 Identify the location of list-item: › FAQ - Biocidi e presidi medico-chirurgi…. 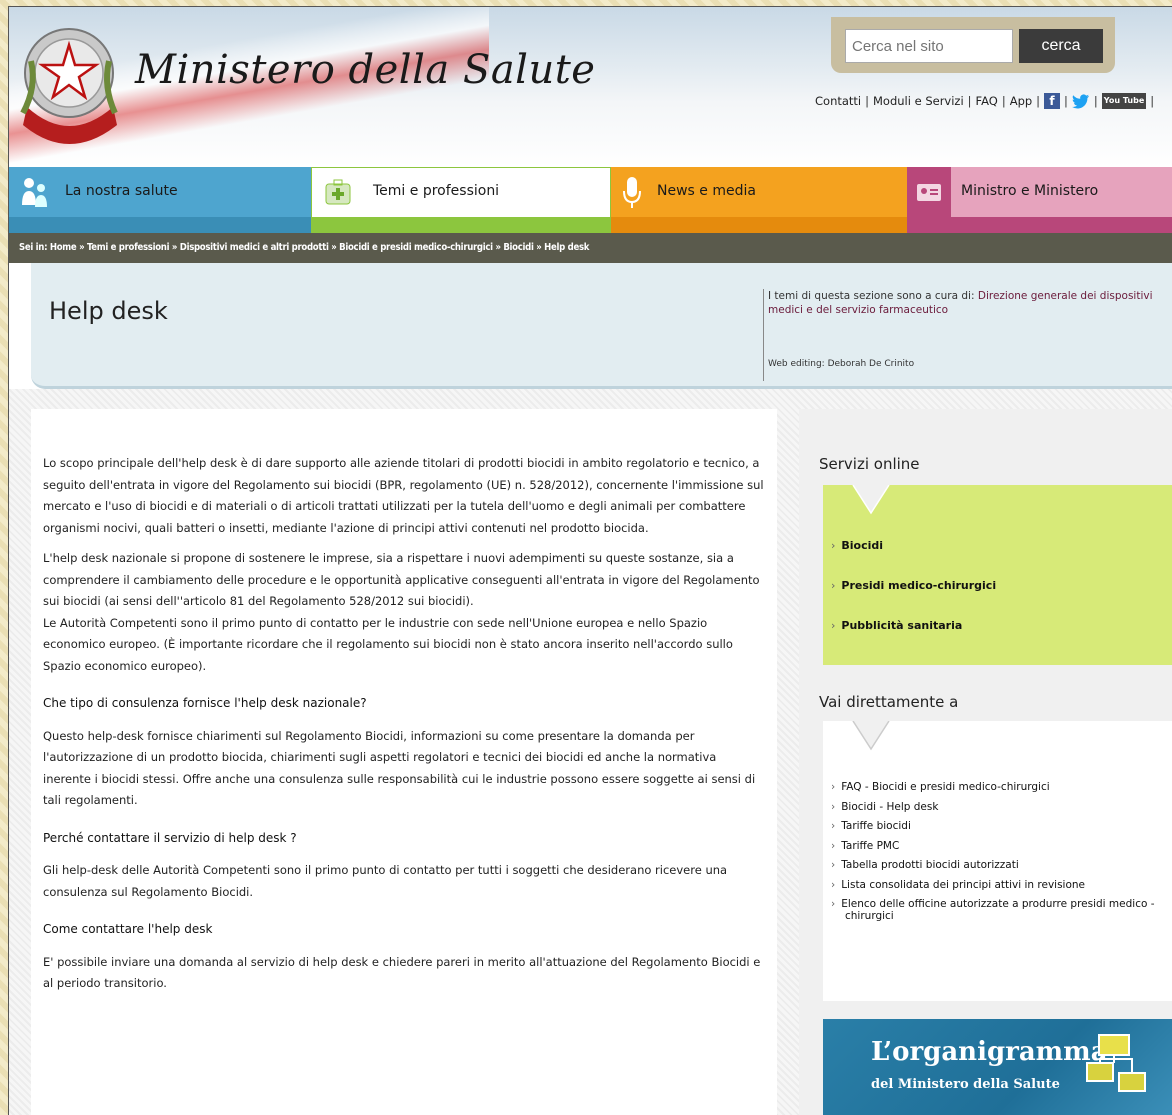
(1001, 787).